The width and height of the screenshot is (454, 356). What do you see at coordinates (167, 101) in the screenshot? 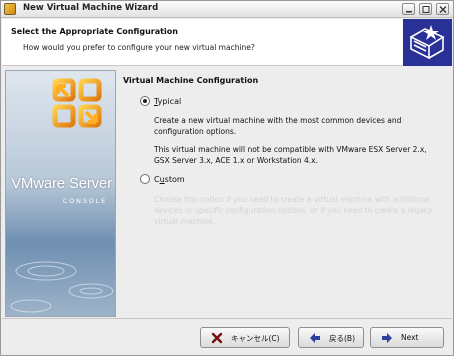
I see `typical-label: Typical` at bounding box center [167, 101].